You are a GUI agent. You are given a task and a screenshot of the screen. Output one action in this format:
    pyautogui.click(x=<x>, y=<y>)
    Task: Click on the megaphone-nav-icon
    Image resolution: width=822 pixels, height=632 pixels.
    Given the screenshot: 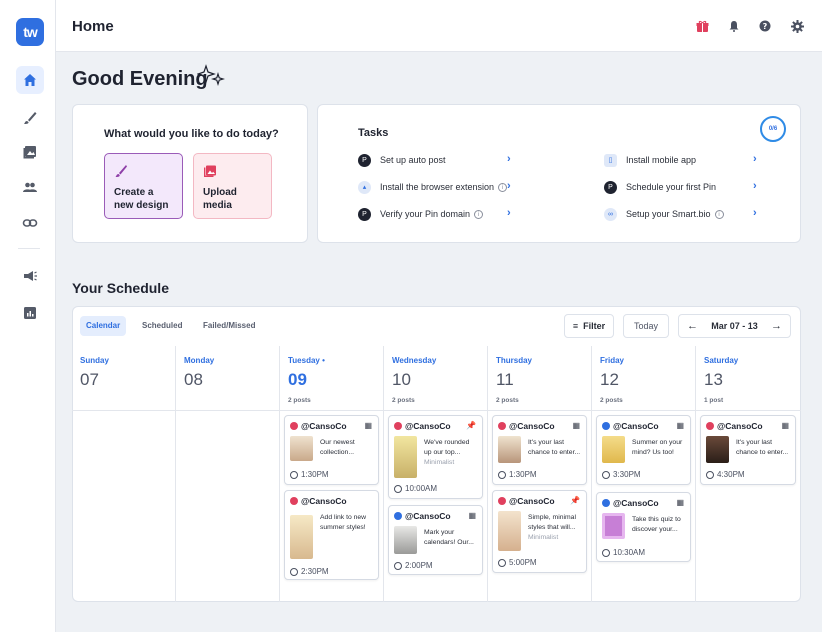 What is the action you would take?
    pyautogui.click(x=30, y=276)
    